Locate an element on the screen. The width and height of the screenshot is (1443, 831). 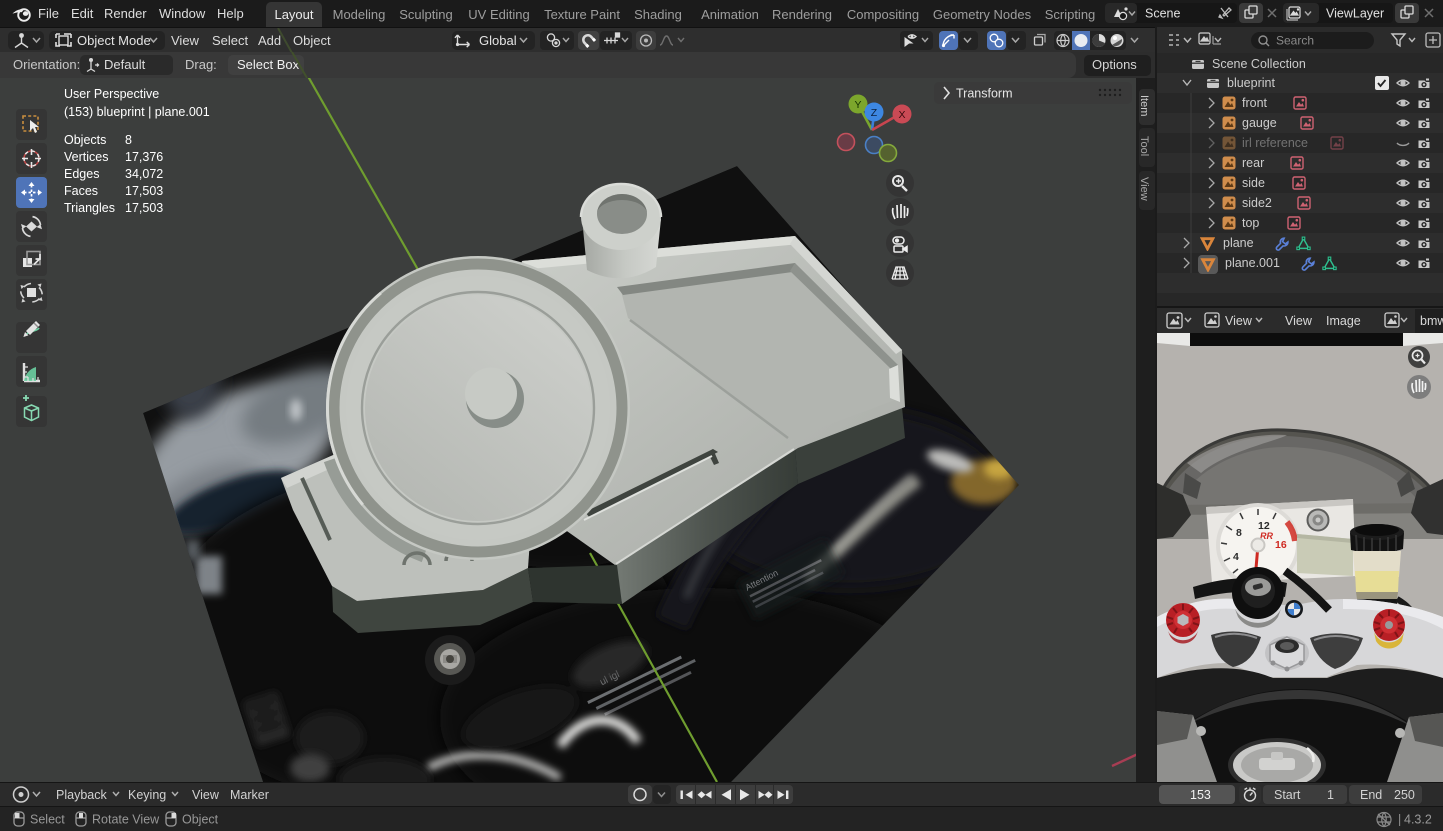
svg-text: 16 is located at coordinates (1281, 545).